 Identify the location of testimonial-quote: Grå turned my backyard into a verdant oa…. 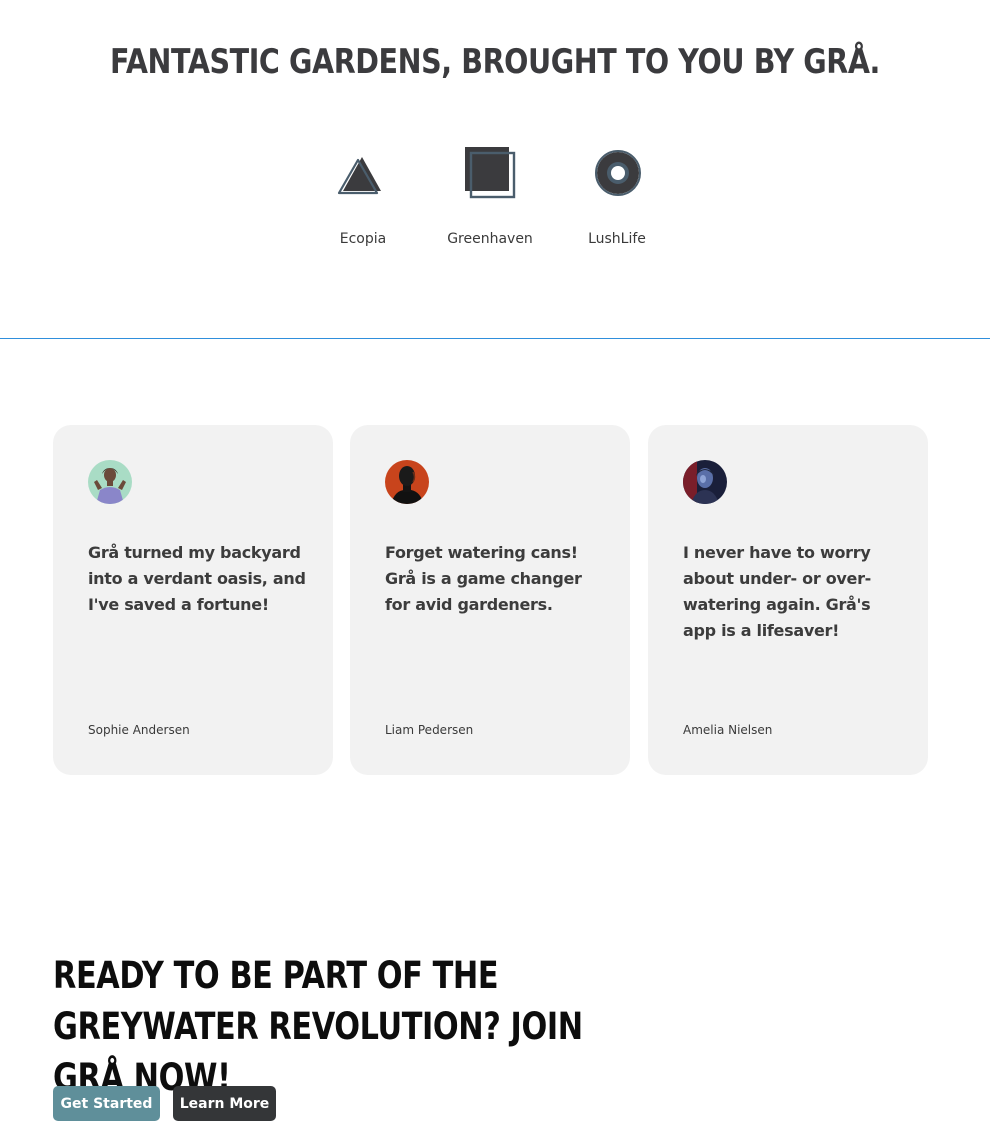
(197, 578).